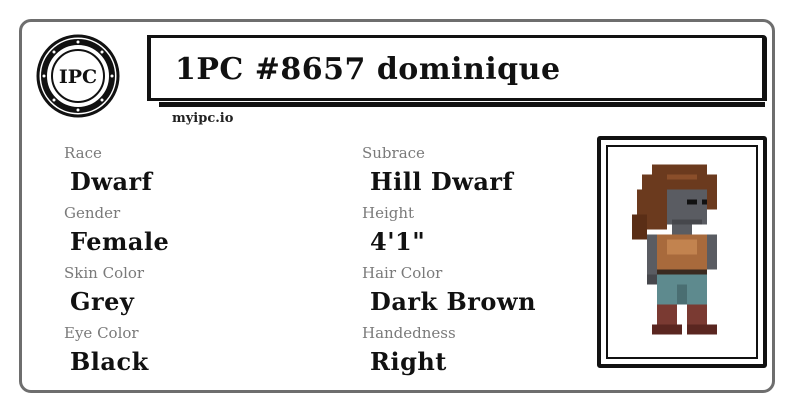 The height and width of the screenshot is (418, 800). I want to click on skin-color-value: Grey, so click(102, 301).